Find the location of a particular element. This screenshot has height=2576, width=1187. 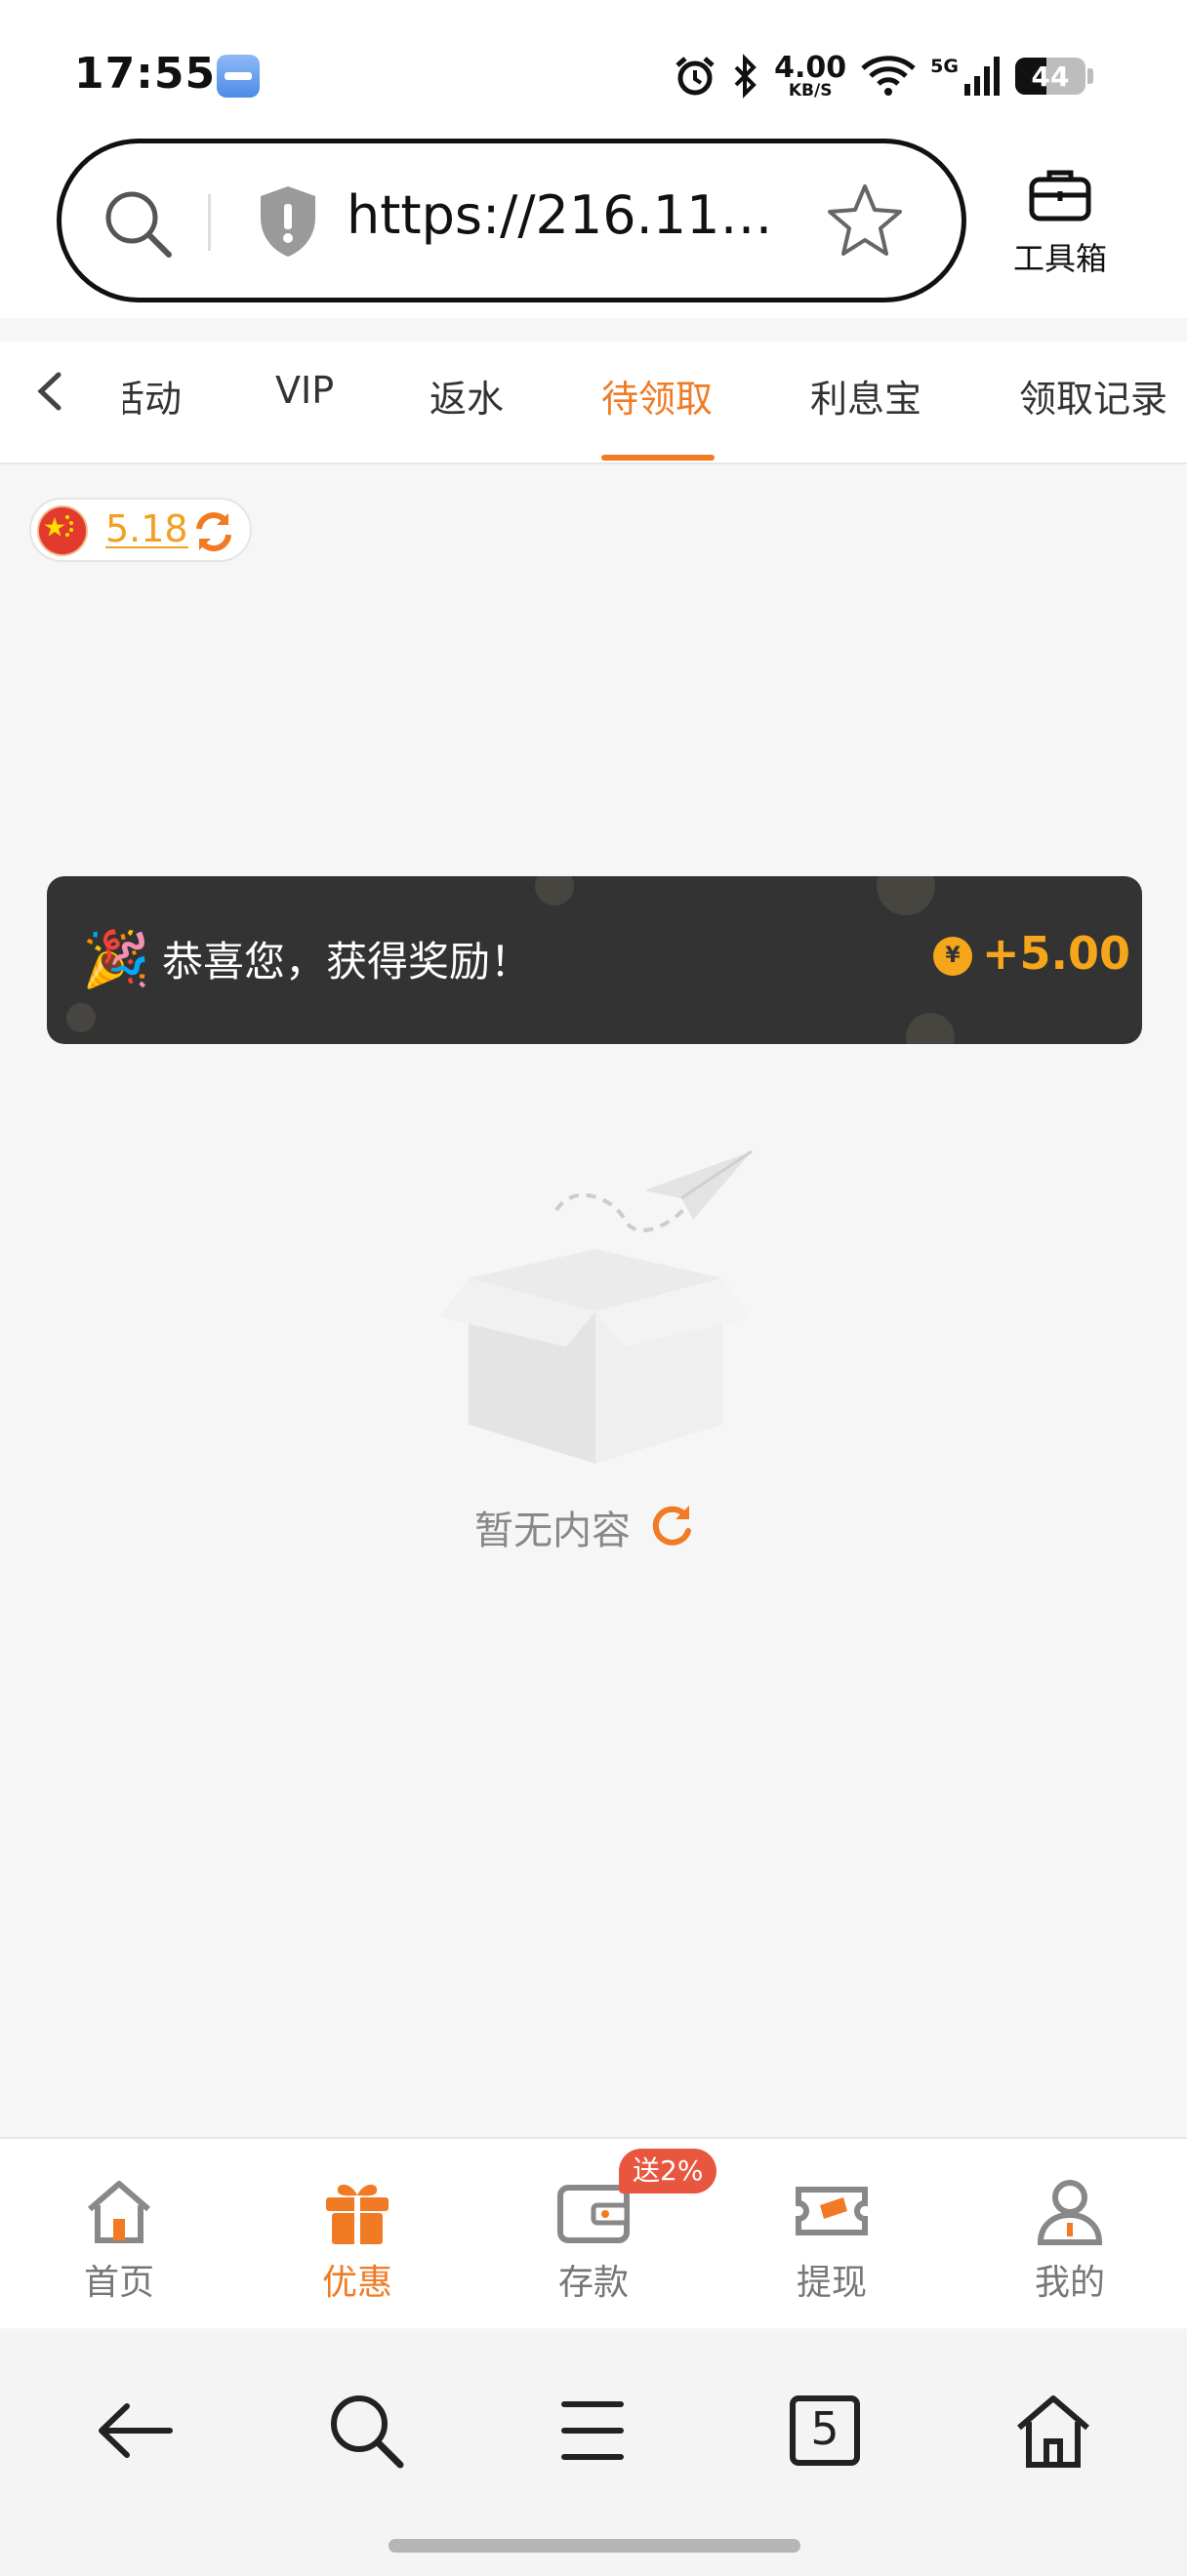

back-arrow-icon is located at coordinates (136, 2431).